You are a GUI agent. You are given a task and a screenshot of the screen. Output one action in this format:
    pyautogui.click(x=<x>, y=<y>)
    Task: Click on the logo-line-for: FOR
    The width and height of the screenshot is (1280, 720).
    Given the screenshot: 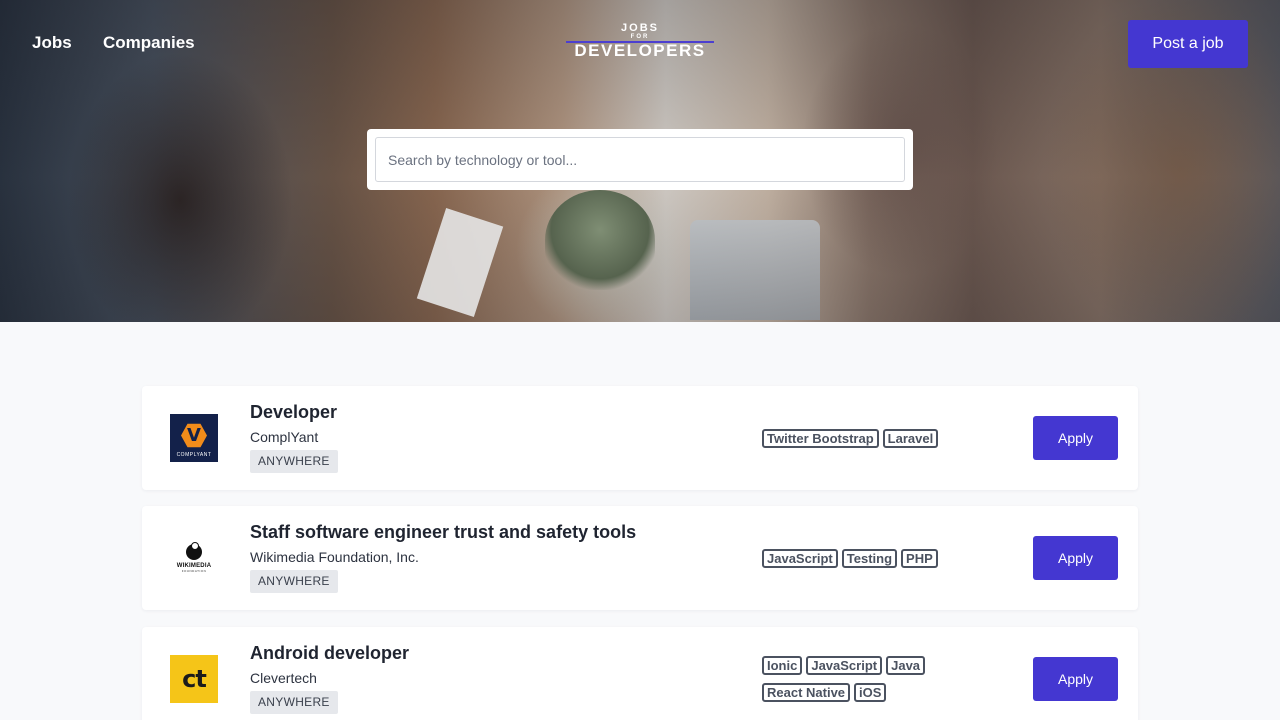 What is the action you would take?
    pyautogui.click(x=640, y=37)
    